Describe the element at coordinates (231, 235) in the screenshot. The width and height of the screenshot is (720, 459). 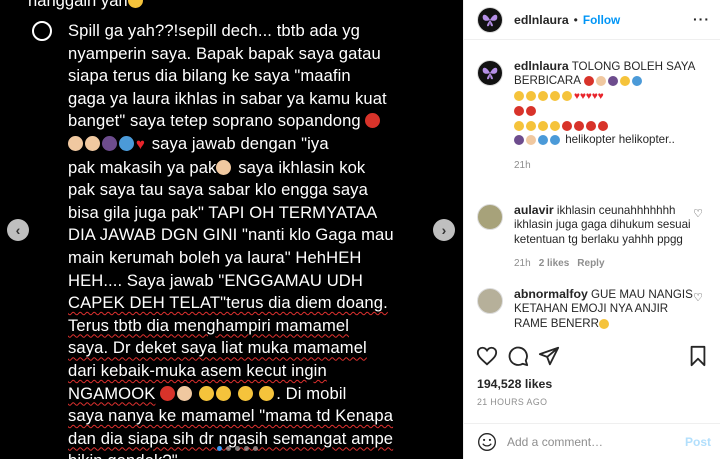
I see `story-line: DIA JAWAB DGN GINI "nanti klo Gaga mau` at that location.